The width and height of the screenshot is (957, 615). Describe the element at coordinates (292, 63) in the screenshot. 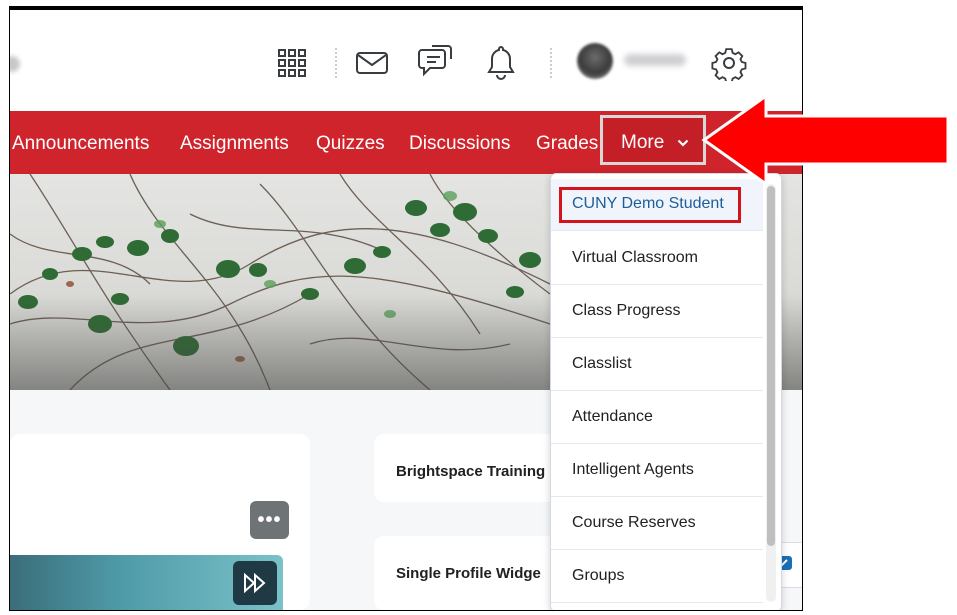

I see `apps-grid-icon` at that location.